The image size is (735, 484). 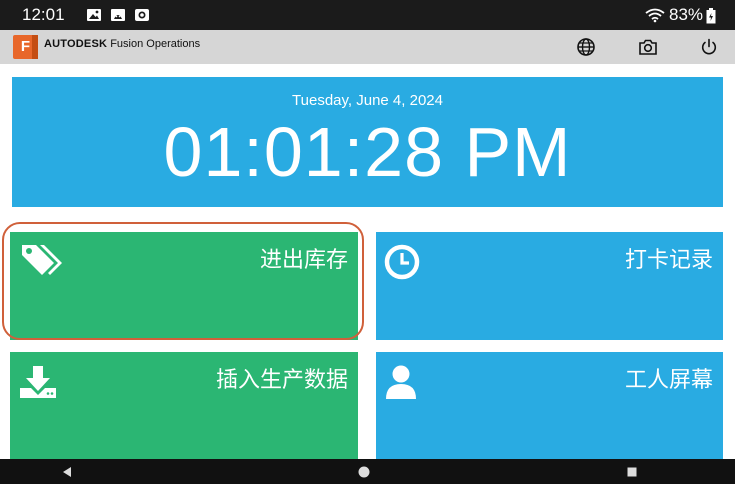 What do you see at coordinates (142, 15) in the screenshot?
I see `record-icon` at bounding box center [142, 15].